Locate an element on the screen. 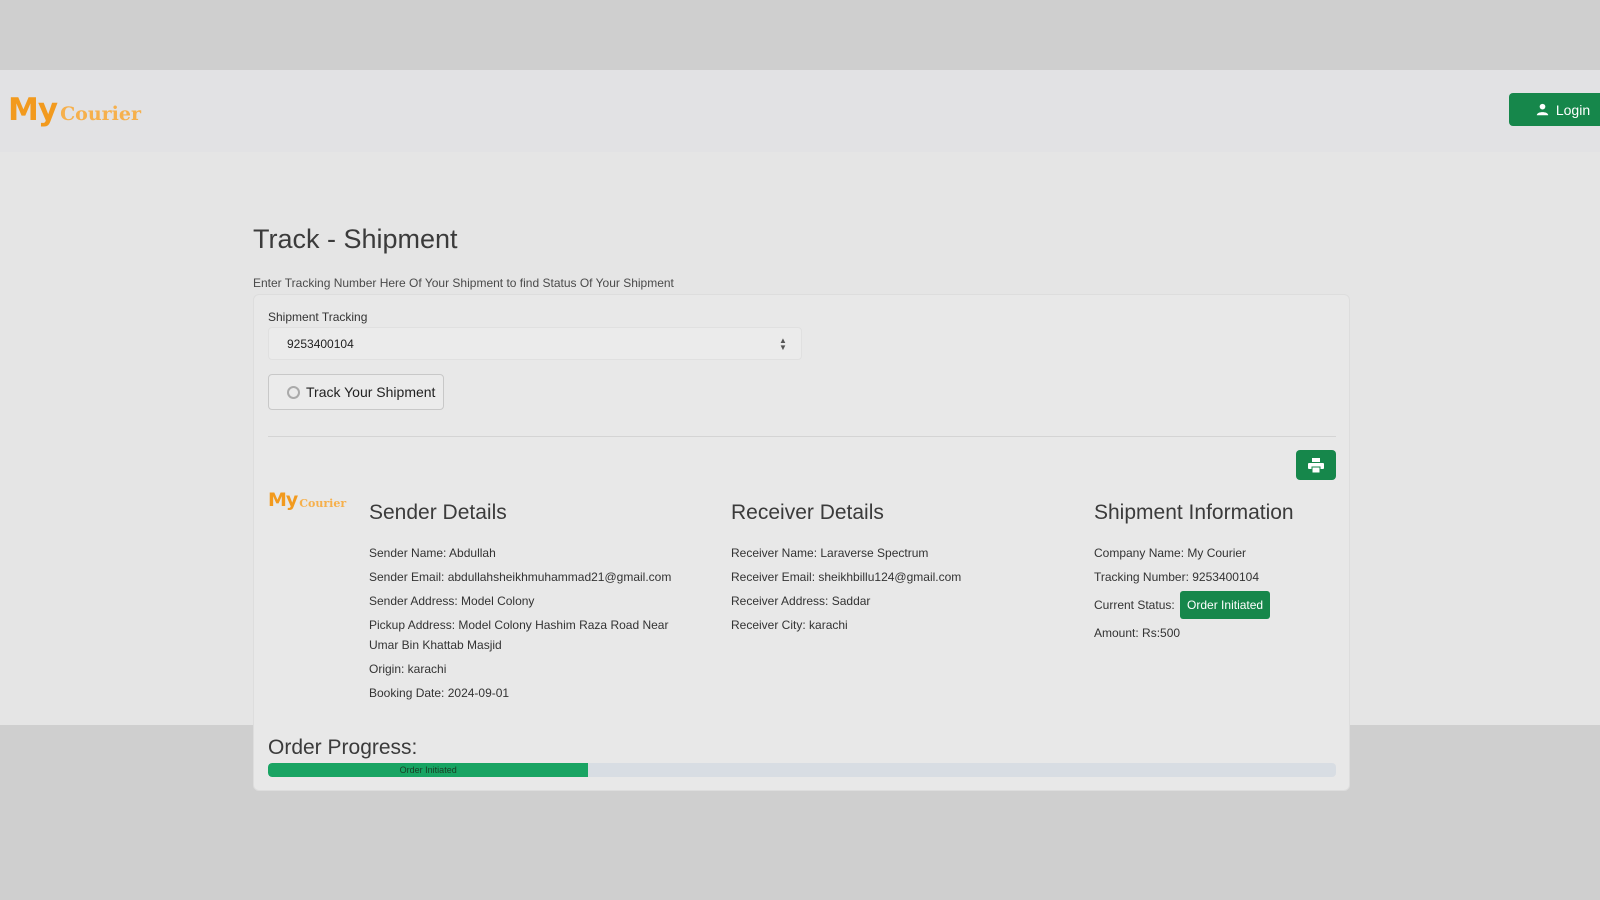  logo-courier: Courier is located at coordinates (100, 114).